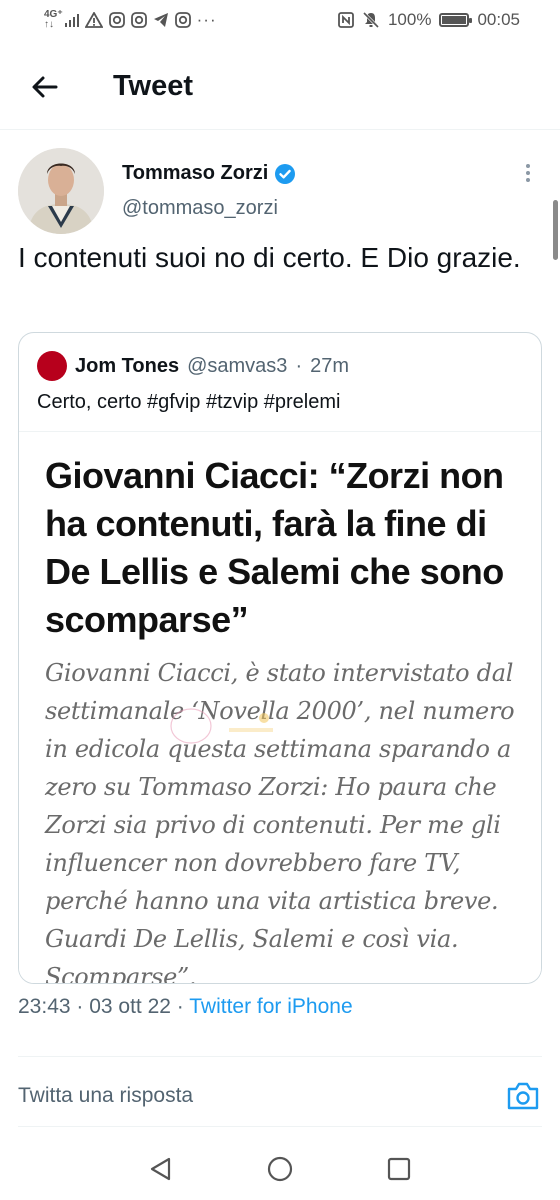 Image resolution: width=560 pixels, height=1200 pixels. What do you see at coordinates (104, 1006) in the screenshot?
I see `tweet-timestamp: 23:43 · 03 ott 22 ·` at bounding box center [104, 1006].